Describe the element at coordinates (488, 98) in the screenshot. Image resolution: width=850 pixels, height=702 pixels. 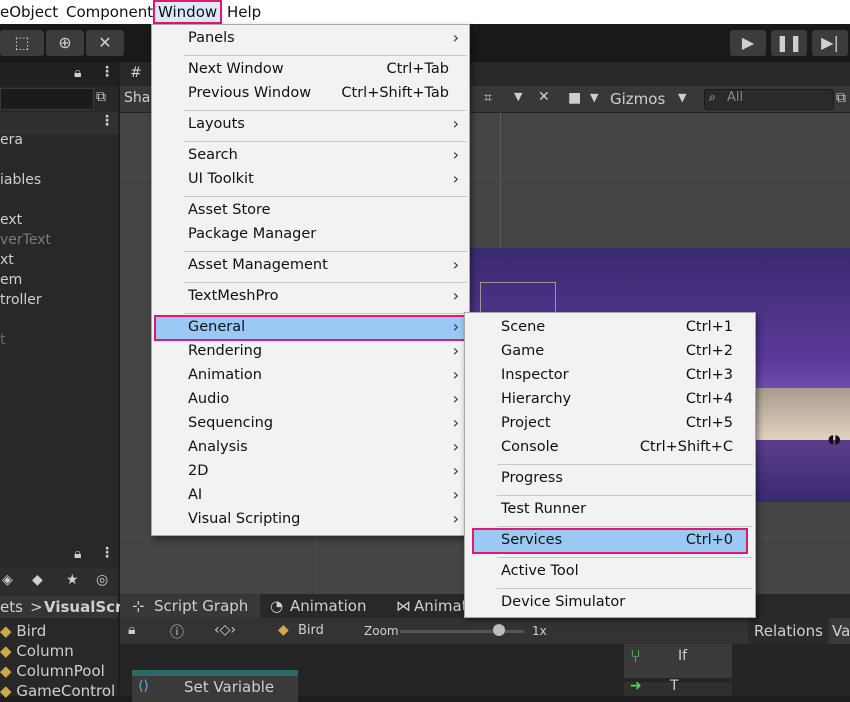
I see `snap-icon: ⌗` at that location.